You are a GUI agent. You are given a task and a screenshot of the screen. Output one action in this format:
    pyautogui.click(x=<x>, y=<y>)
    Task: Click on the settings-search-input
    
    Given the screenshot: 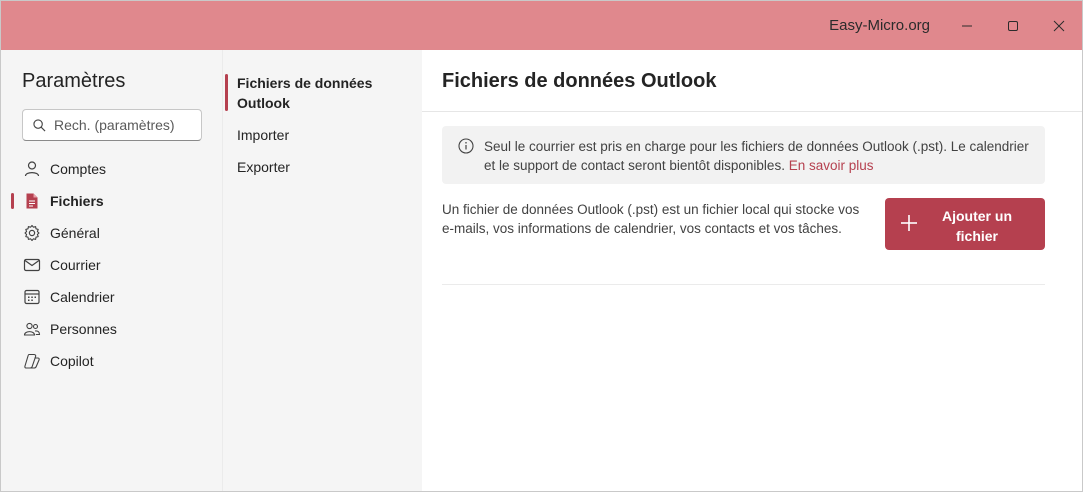 What is the action you would take?
    pyautogui.click(x=124, y=125)
    